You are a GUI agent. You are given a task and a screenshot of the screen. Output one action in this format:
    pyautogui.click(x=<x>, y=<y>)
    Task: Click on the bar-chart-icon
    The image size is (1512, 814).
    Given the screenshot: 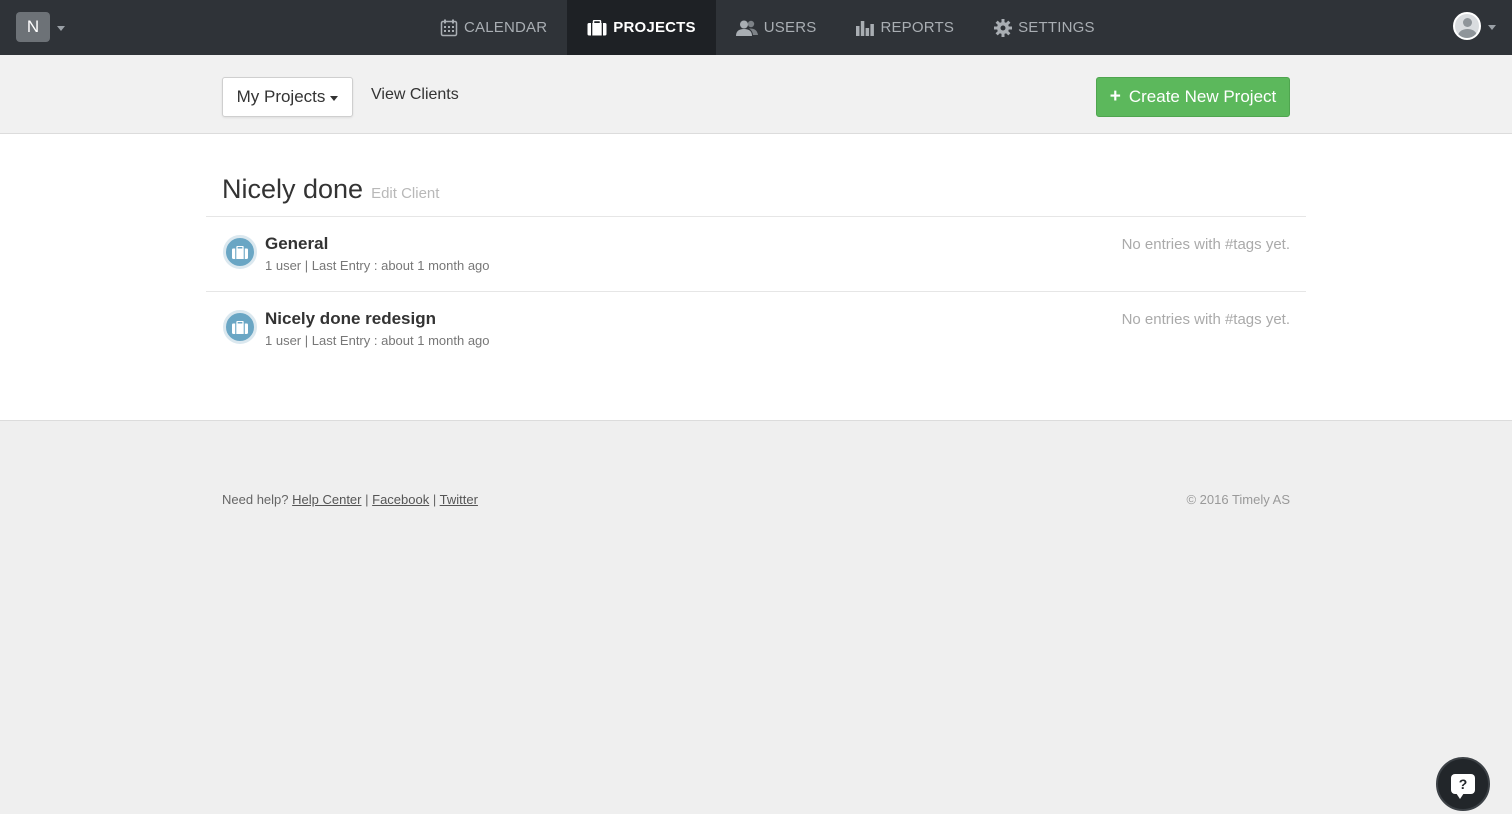 What is the action you would take?
    pyautogui.click(x=865, y=28)
    